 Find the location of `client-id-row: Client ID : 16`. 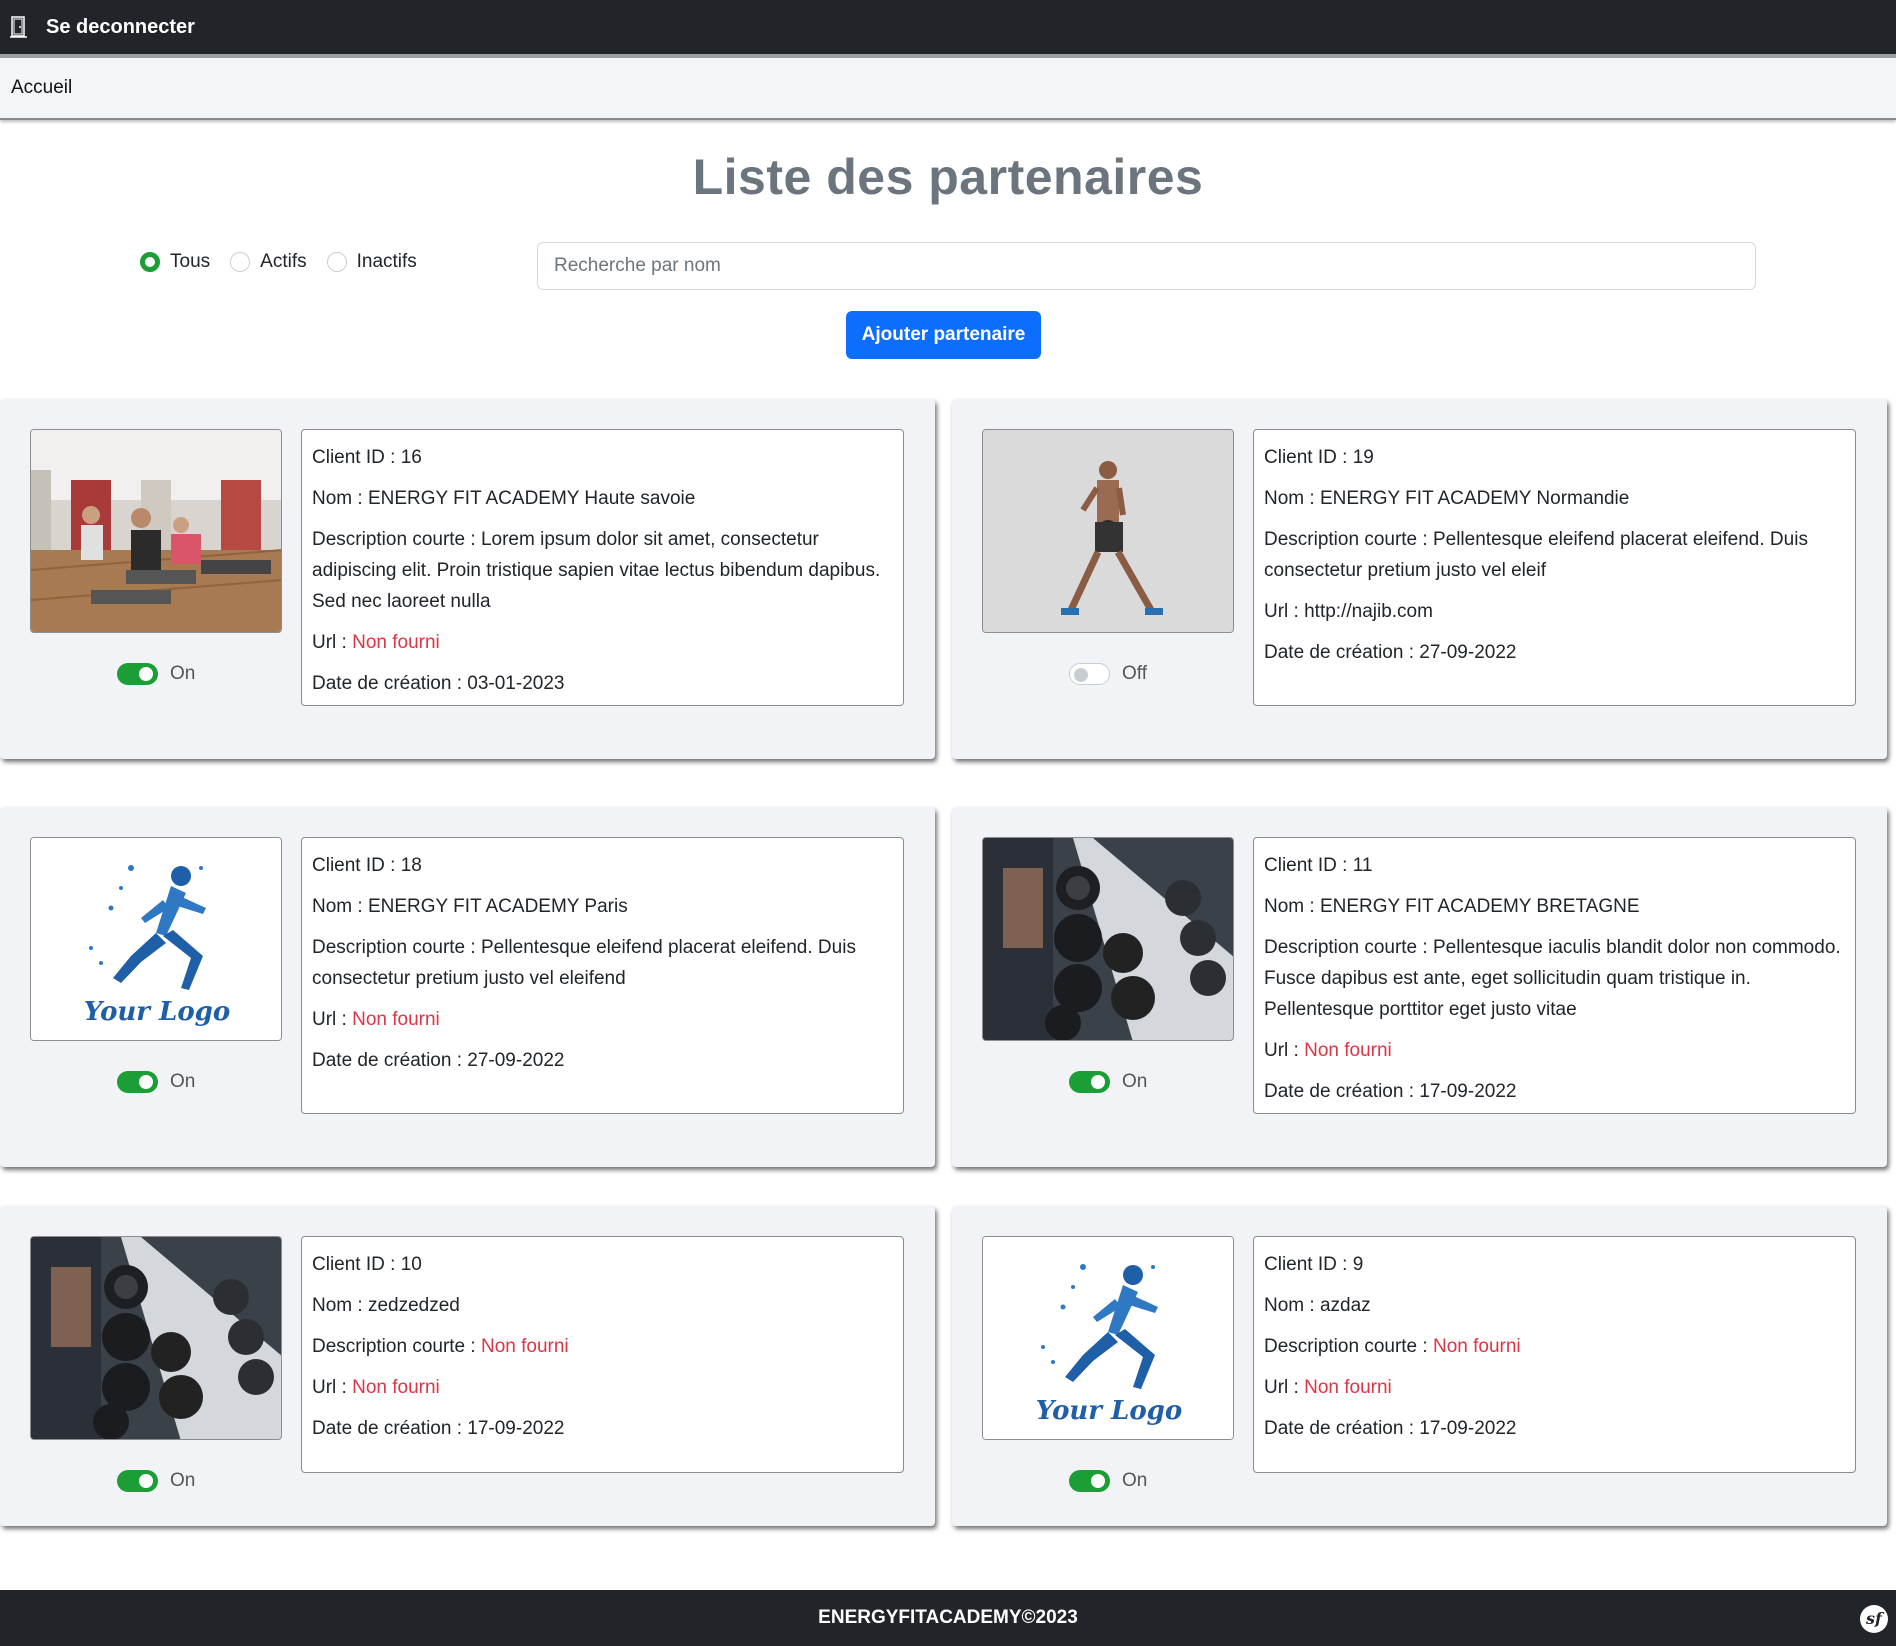

client-id-row: Client ID : 16 is located at coordinates (367, 457).